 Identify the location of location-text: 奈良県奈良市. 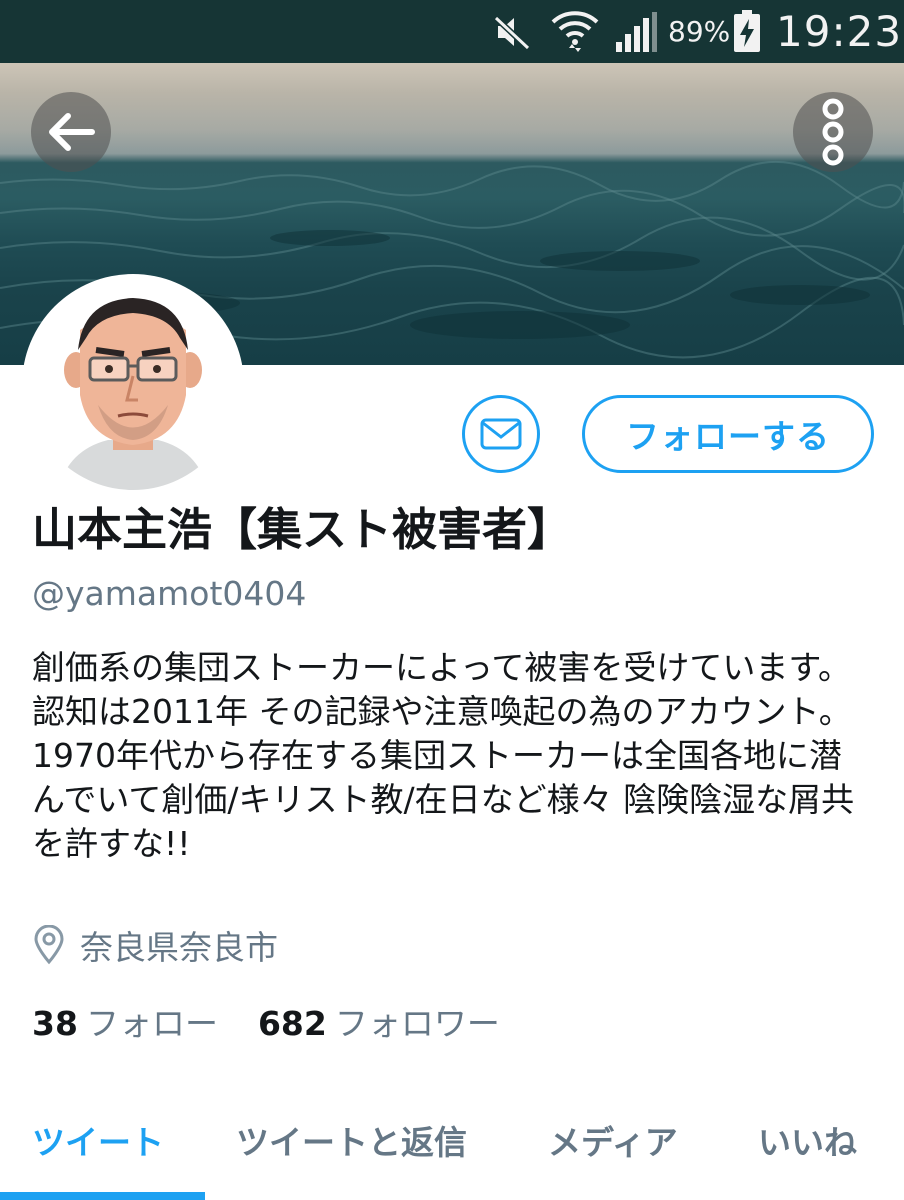
(179, 947).